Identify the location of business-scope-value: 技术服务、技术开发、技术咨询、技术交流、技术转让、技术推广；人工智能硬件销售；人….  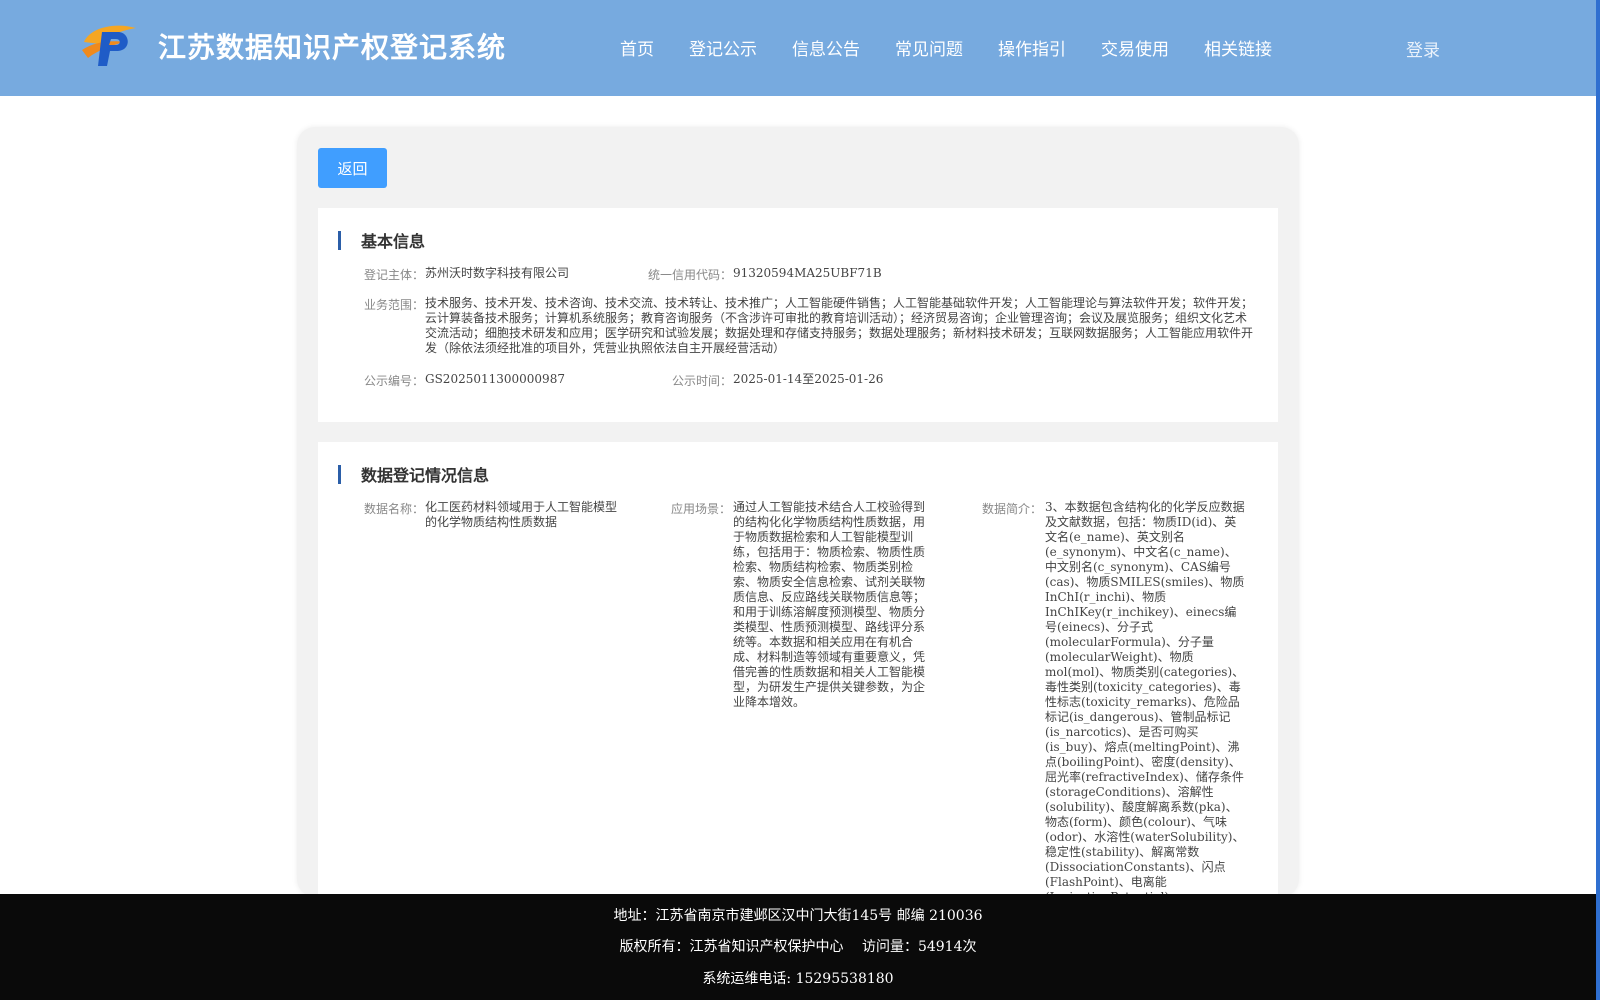
(839, 325).